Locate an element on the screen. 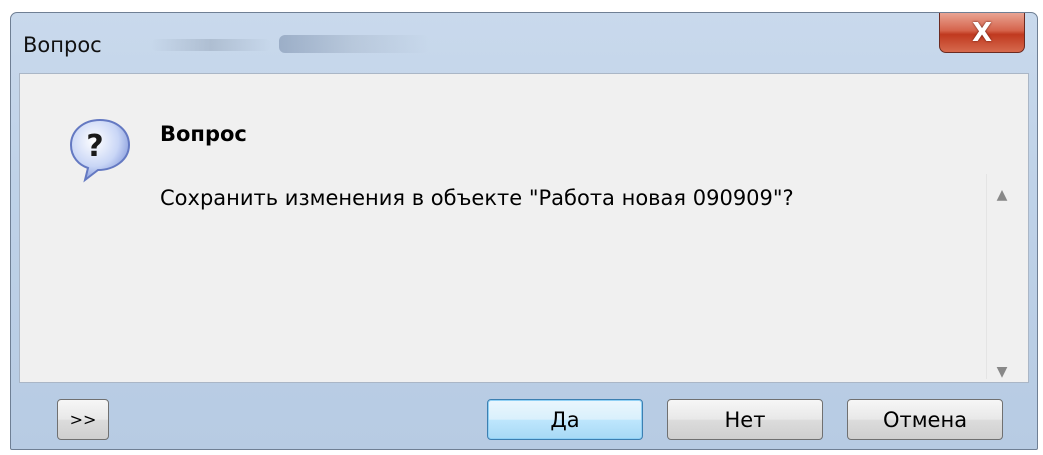  no-button: Нет is located at coordinates (745, 419).